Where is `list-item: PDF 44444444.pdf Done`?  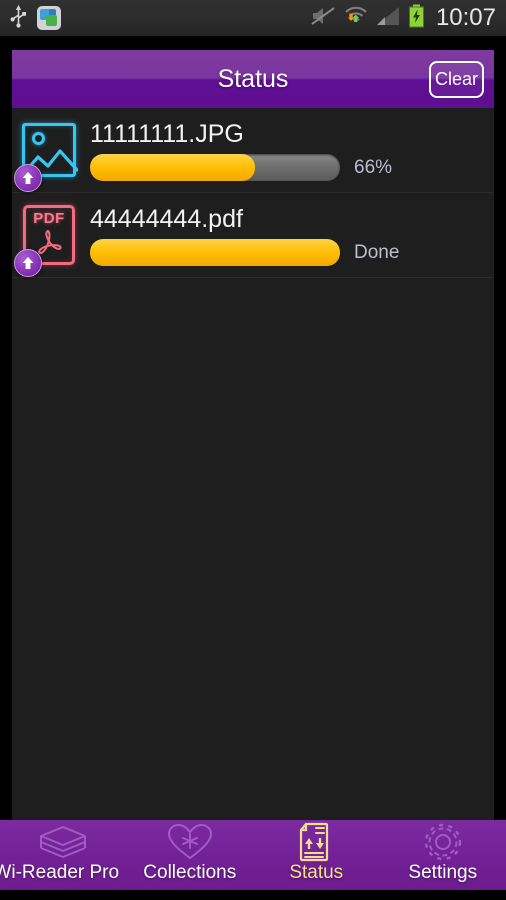 list-item: PDF 44444444.pdf Done is located at coordinates (253, 235).